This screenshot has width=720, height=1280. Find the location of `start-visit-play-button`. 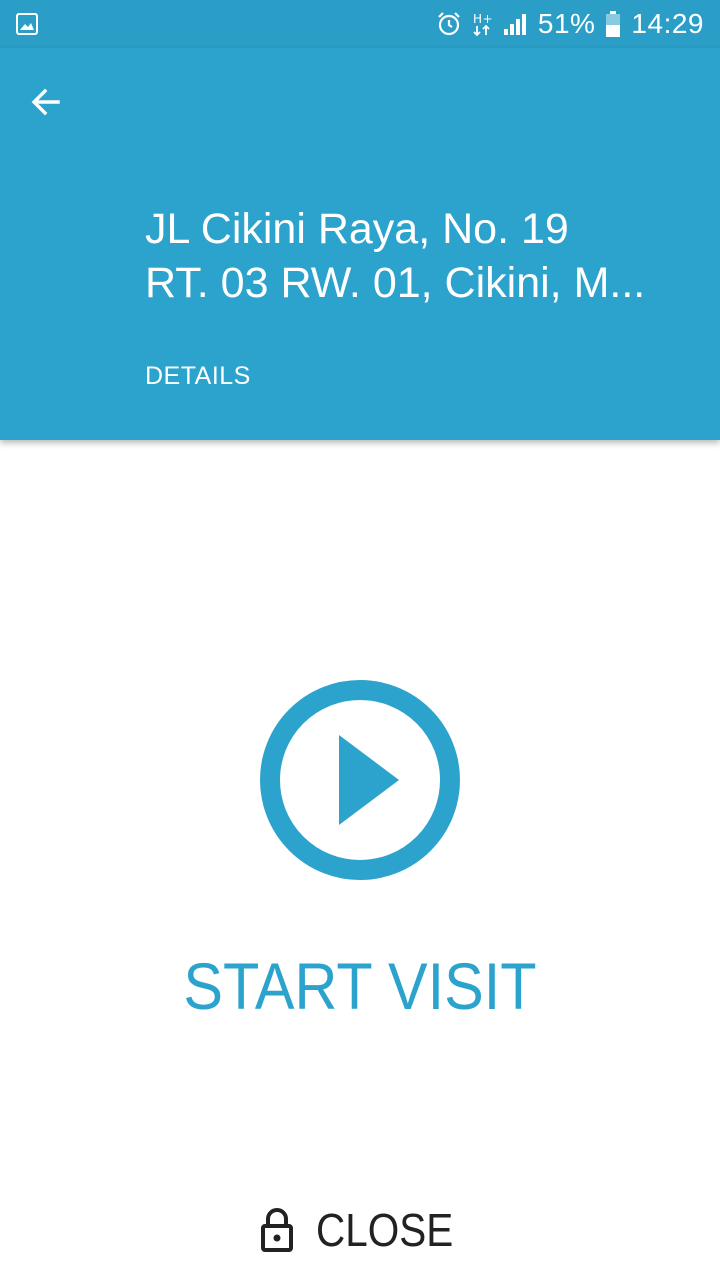

start-visit-play-button is located at coordinates (360, 780).